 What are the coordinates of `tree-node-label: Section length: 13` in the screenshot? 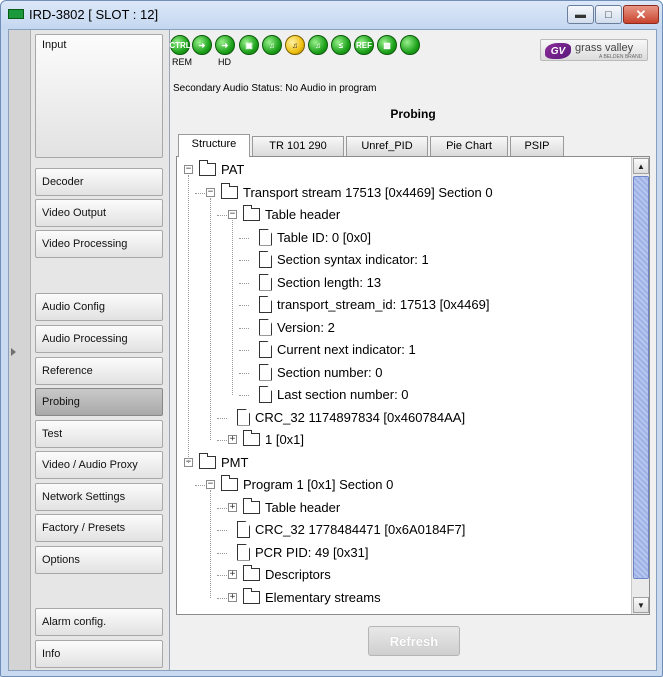 It's located at (329, 282).